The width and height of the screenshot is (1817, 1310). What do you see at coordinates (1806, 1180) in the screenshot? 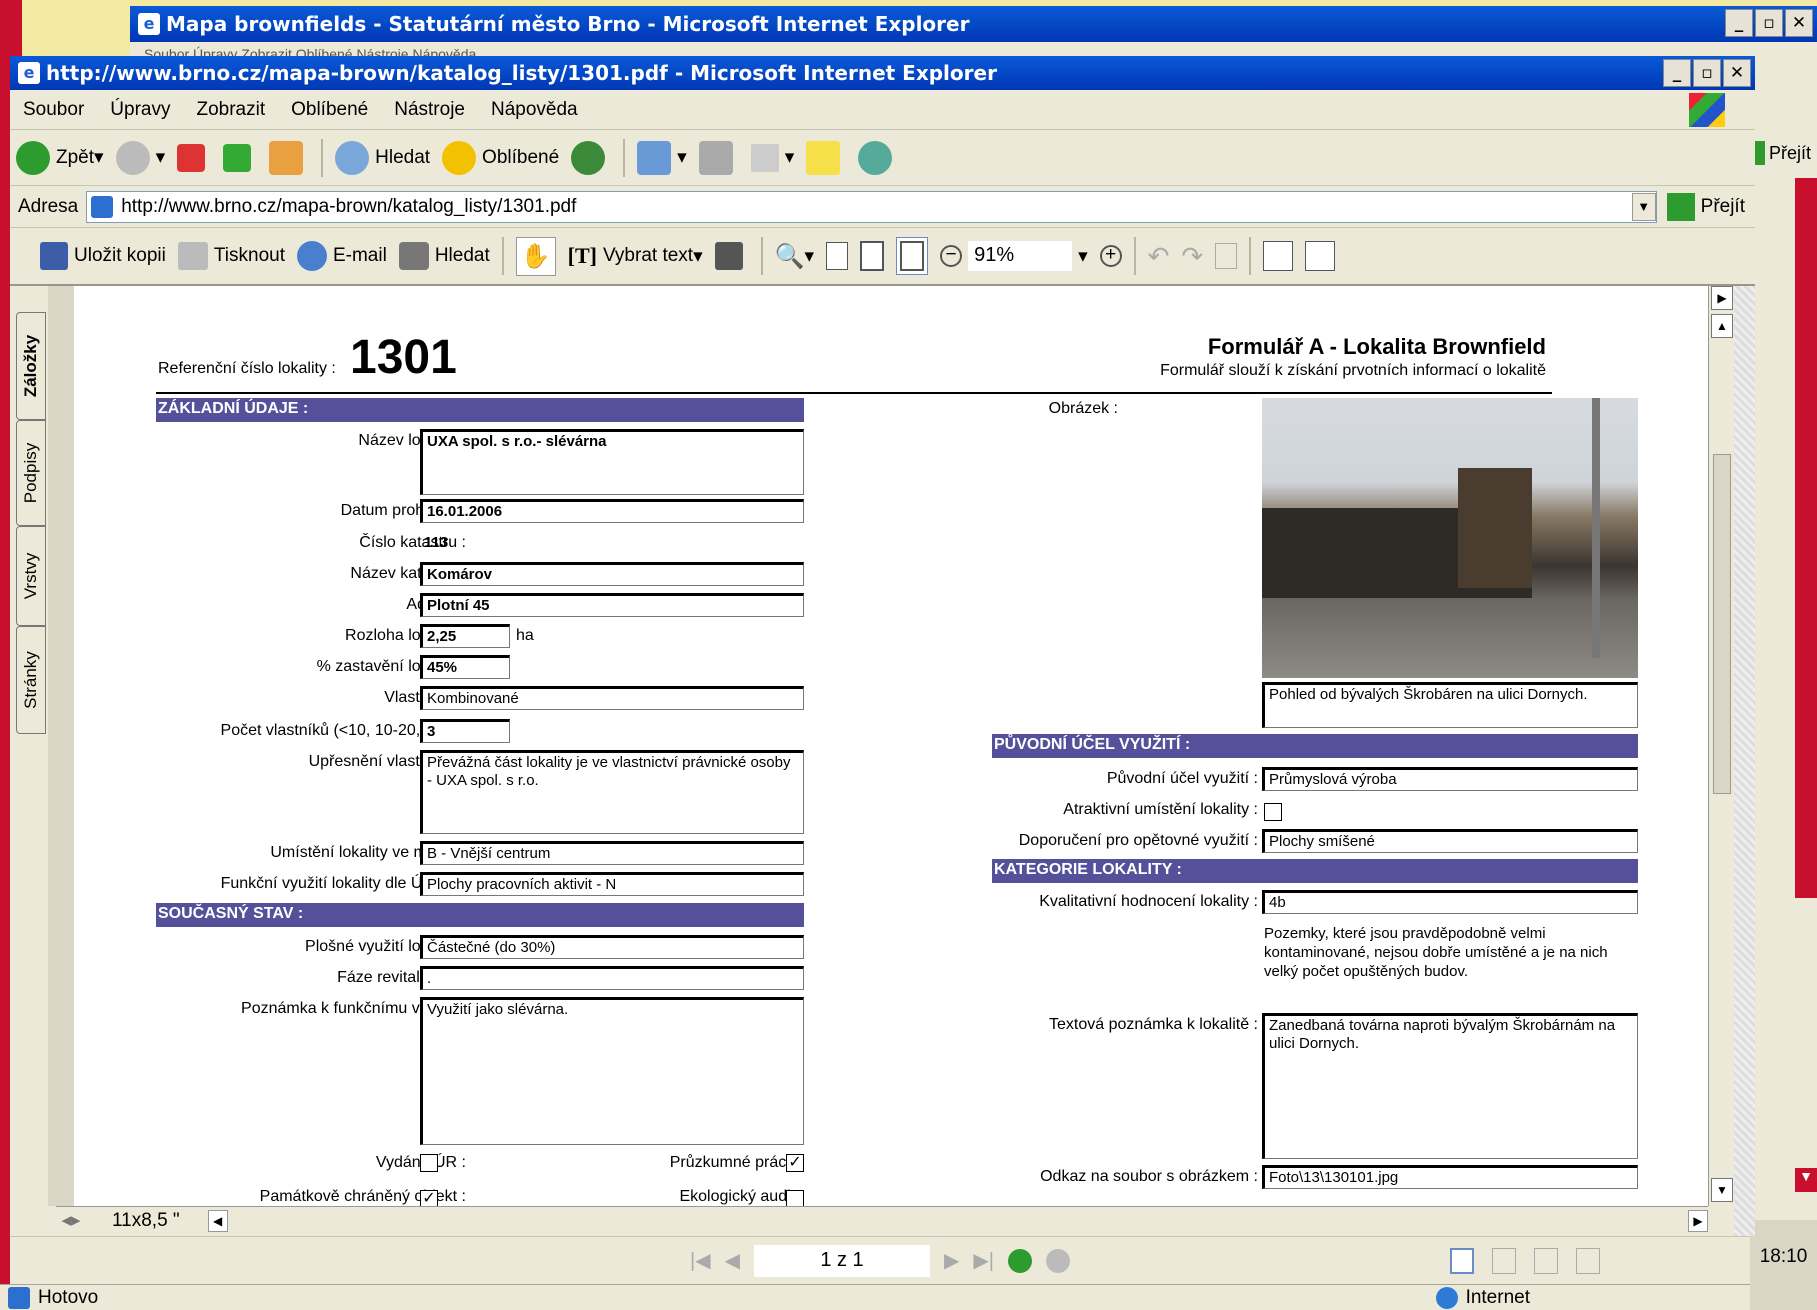
I see `outer-scroll-down: ▼` at bounding box center [1806, 1180].